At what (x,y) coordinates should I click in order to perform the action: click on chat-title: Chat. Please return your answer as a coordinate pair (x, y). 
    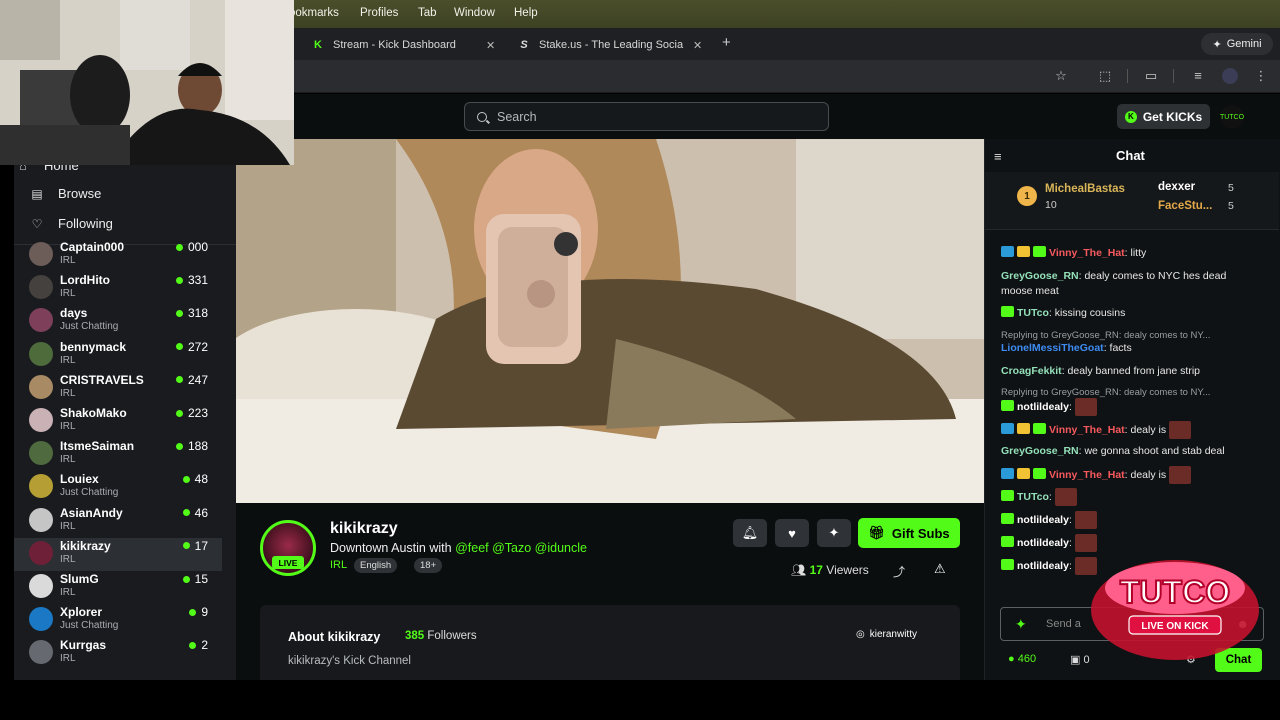
    Looking at the image, I should click on (1130, 155).